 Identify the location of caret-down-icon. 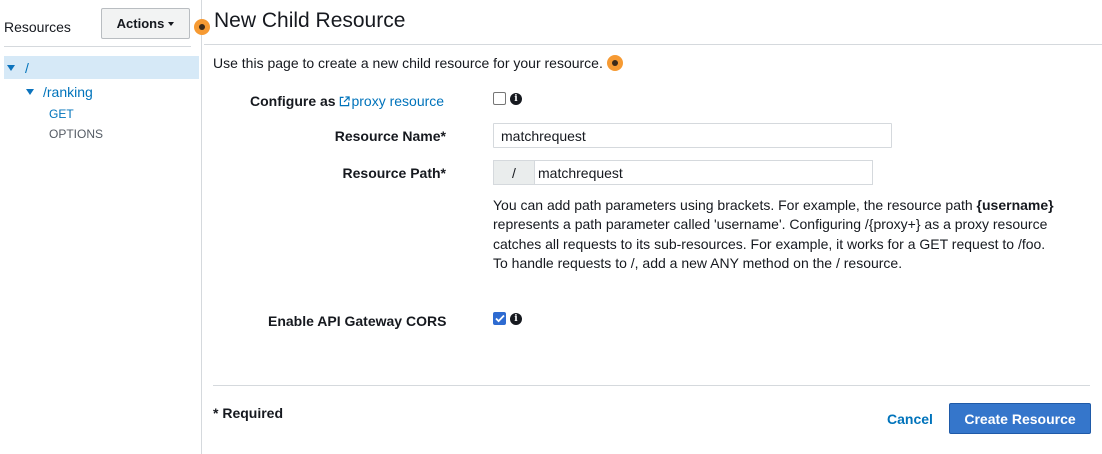
(171, 23).